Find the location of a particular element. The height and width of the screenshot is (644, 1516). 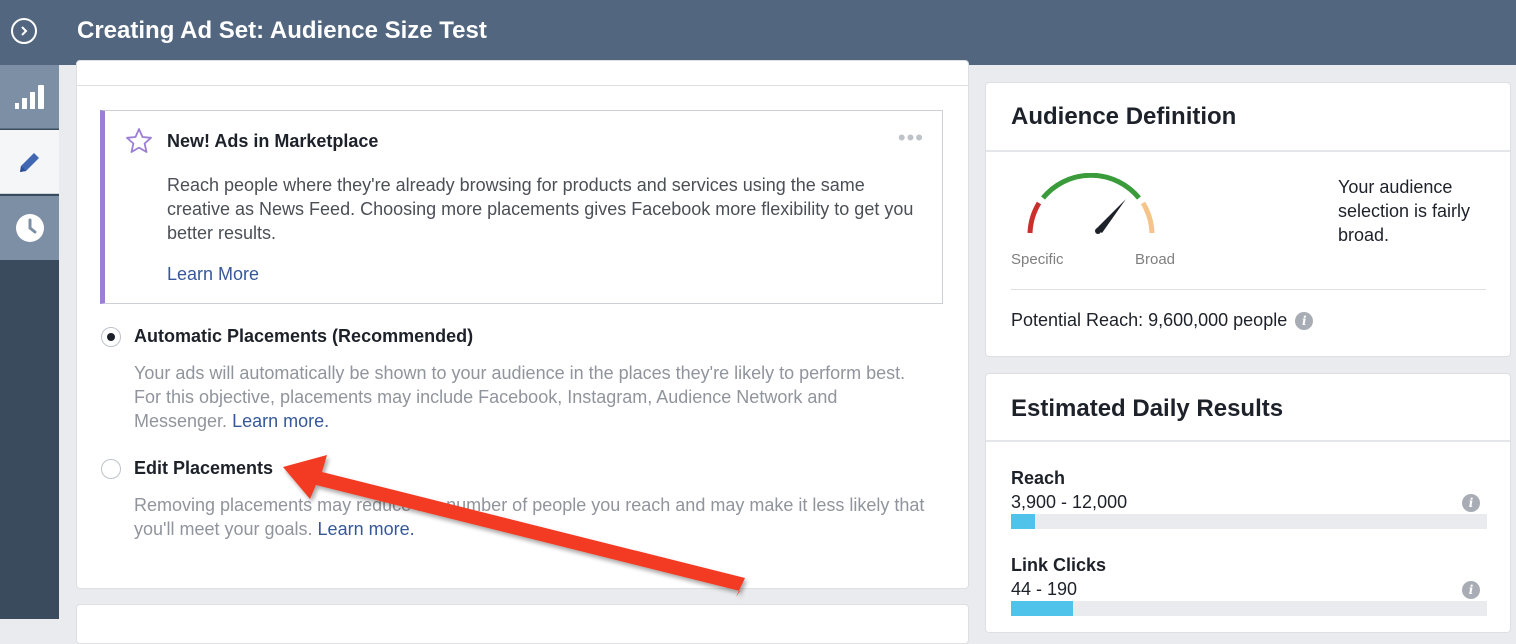

gauge-label-specific: Specific is located at coordinates (1037, 259).